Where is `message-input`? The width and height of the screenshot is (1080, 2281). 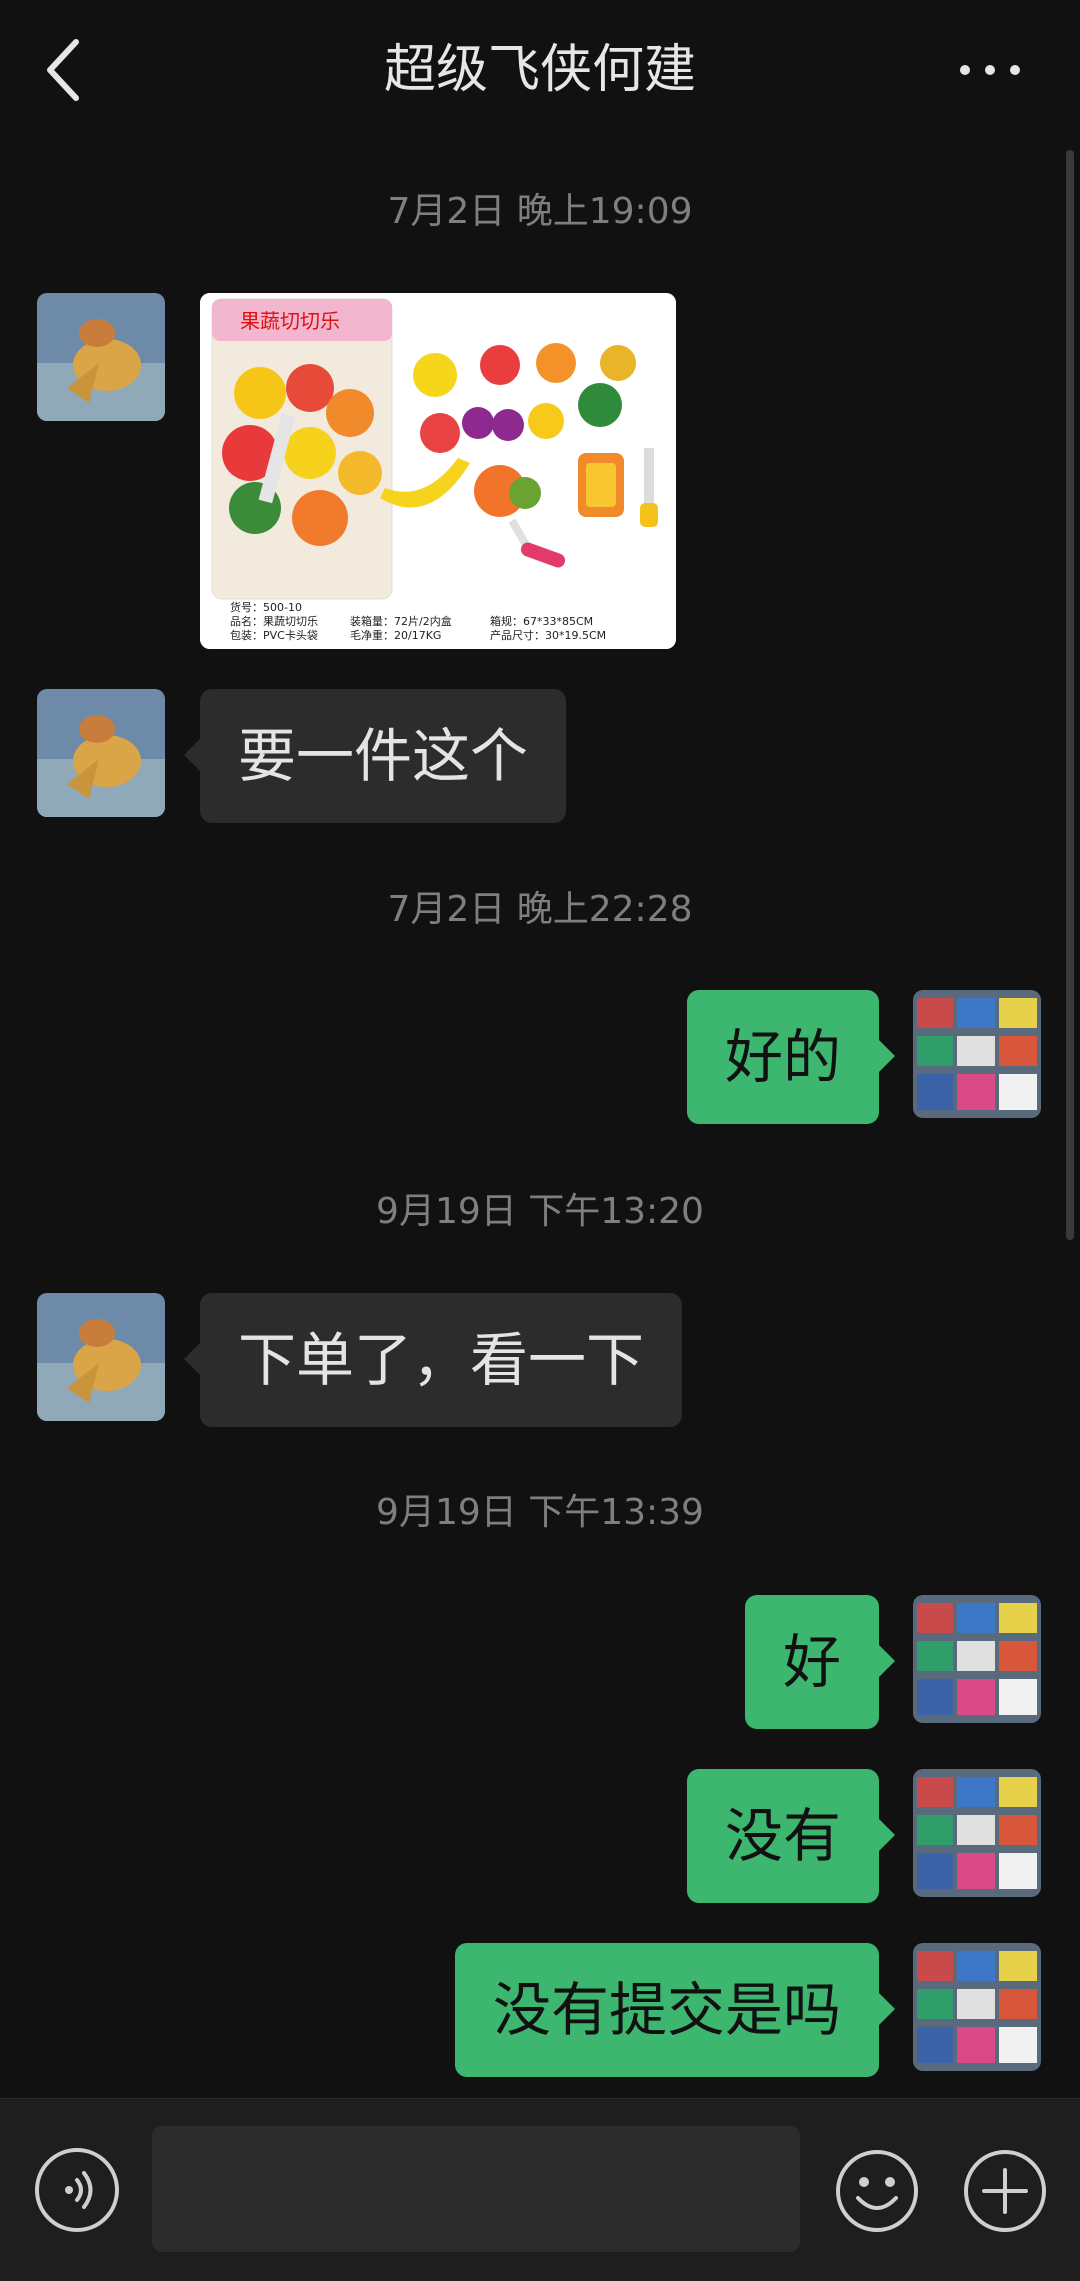 message-input is located at coordinates (476, 2189).